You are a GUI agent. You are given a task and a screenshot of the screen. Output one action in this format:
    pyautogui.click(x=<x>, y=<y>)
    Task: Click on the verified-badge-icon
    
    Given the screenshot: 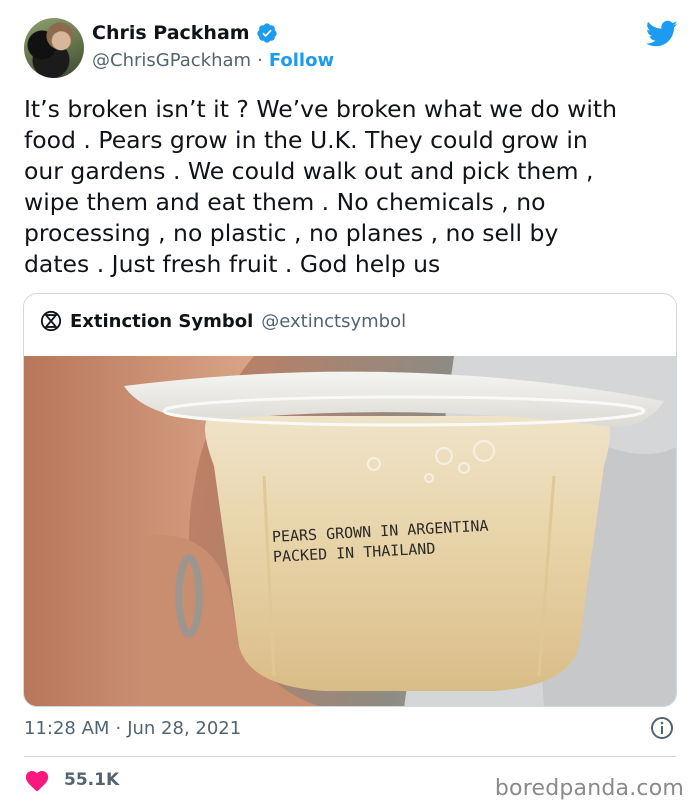 What is the action you would take?
    pyautogui.click(x=266, y=33)
    